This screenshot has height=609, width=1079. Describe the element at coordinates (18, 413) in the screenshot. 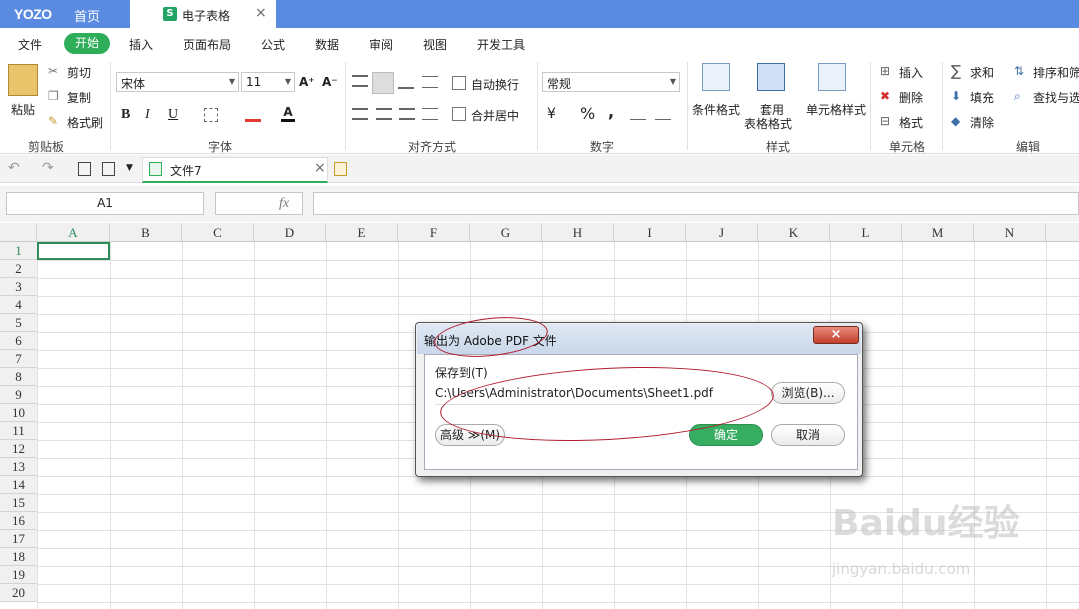

I see `row-header: 10` at that location.